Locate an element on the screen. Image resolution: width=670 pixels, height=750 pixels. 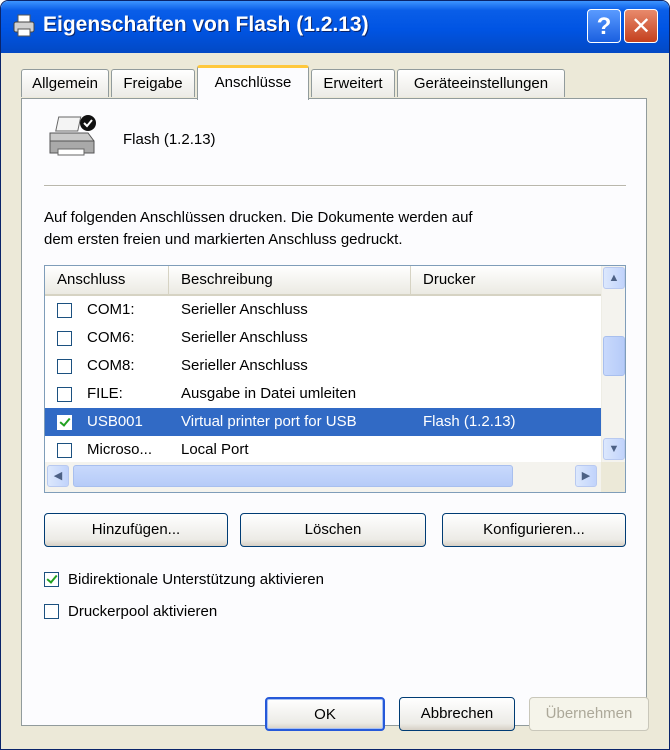
tab-anschluesse: Anschlüsse is located at coordinates (253, 82).